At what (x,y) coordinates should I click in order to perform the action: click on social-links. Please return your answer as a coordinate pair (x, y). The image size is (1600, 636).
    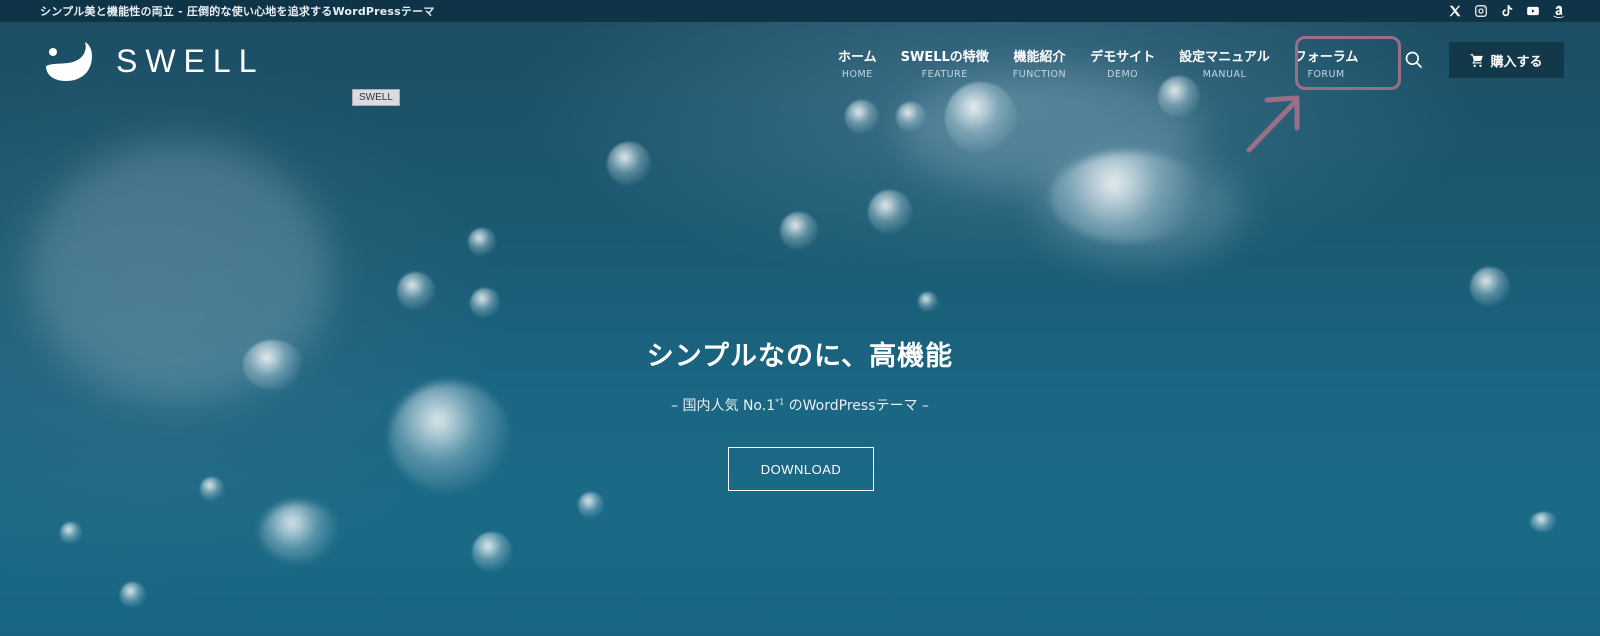
    Looking at the image, I should click on (1507, 11).